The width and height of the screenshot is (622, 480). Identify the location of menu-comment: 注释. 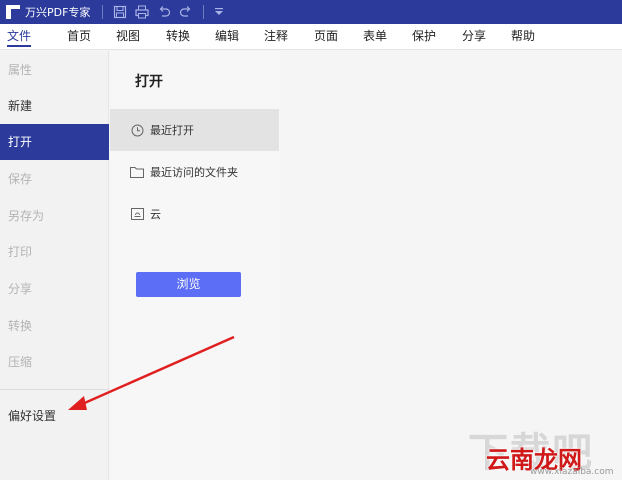
(276, 36).